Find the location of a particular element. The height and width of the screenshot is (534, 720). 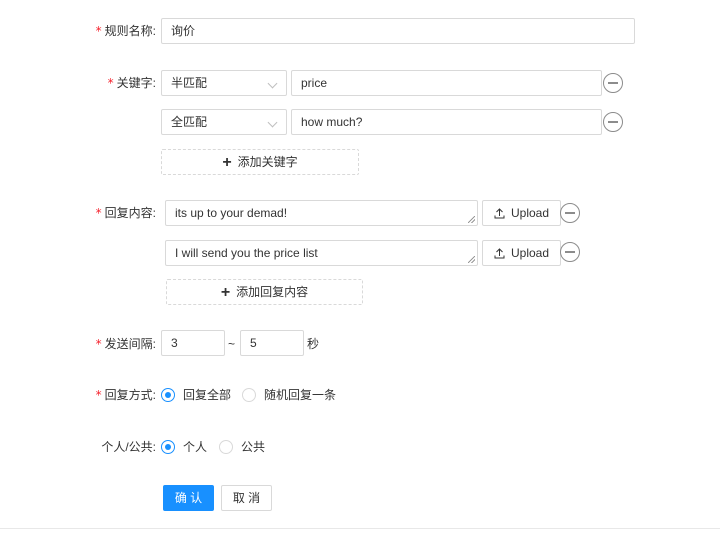

personal-radio is located at coordinates (168, 447).